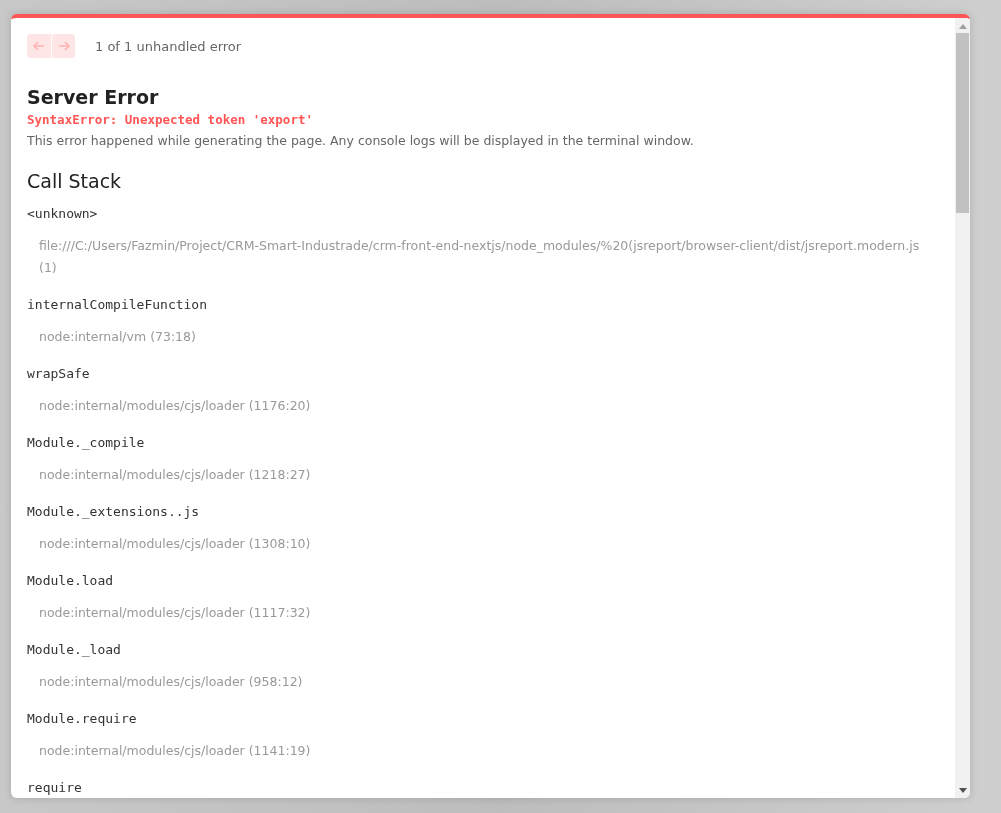 The width and height of the screenshot is (1001, 813). What do you see at coordinates (71, 580) in the screenshot?
I see `stack-frame-function: Module.load` at bounding box center [71, 580].